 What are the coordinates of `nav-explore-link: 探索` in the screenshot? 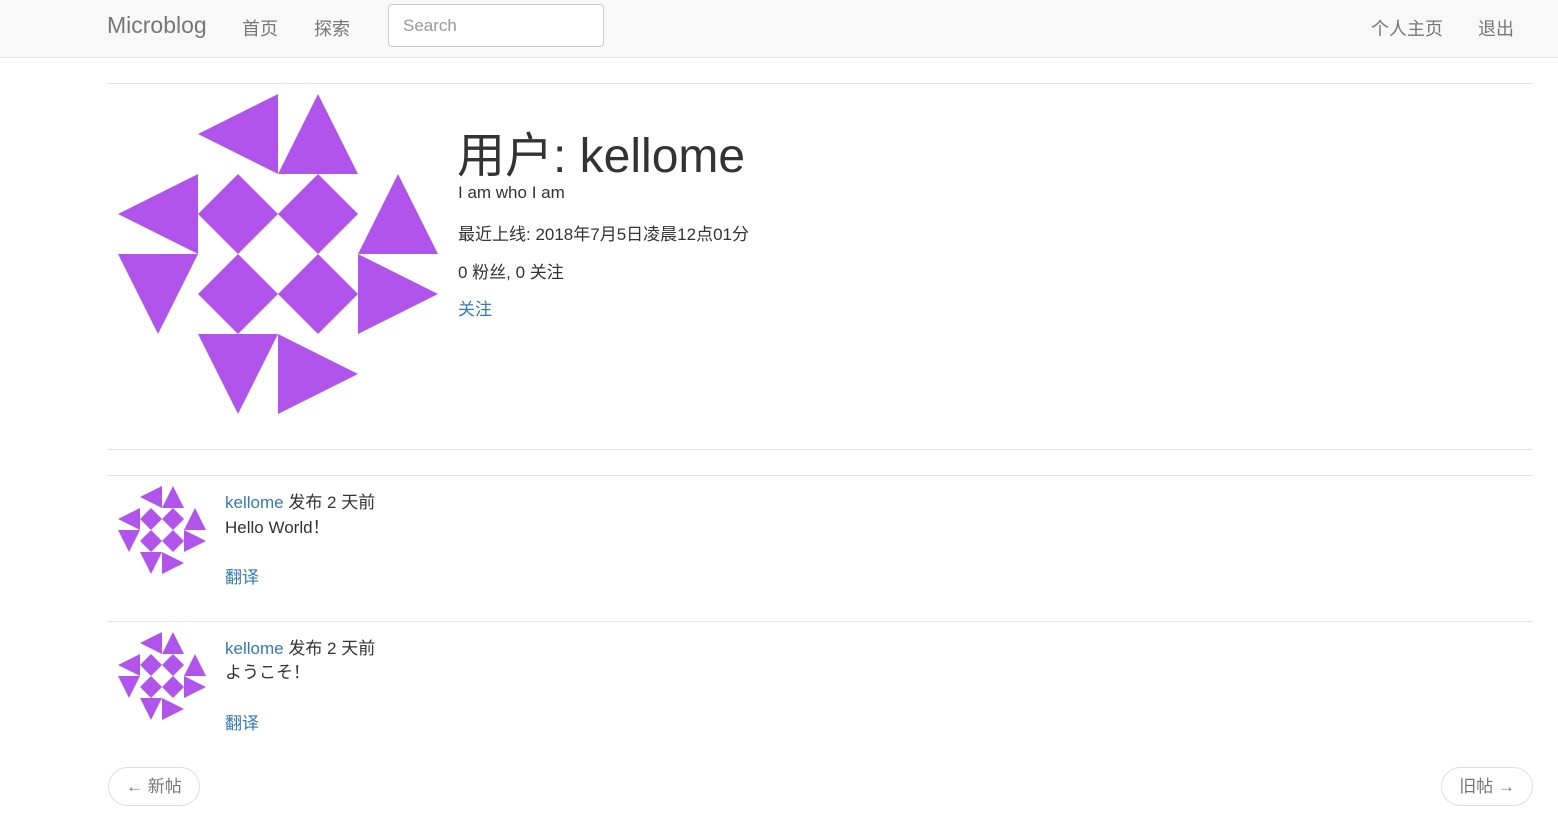 It's located at (332, 28).